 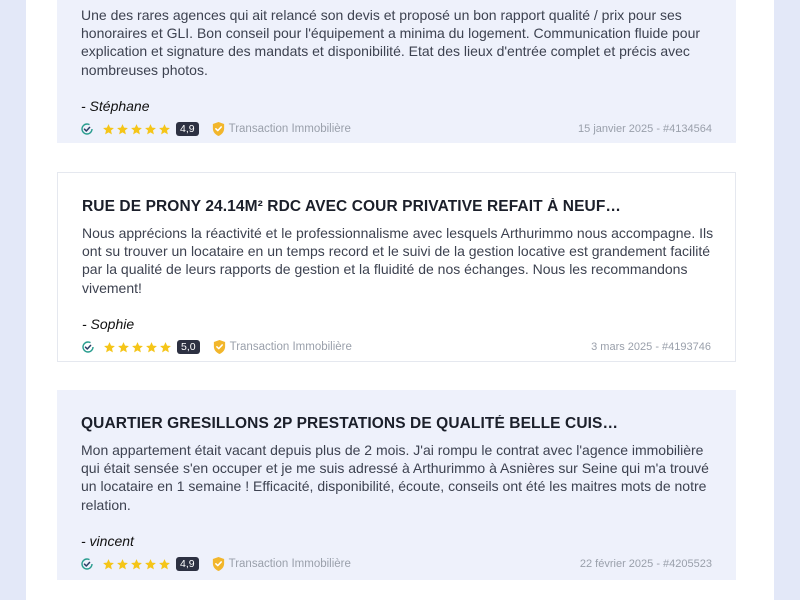 I want to click on review-date-ref: 22 février 2025 - #4205523, so click(x=645, y=564).